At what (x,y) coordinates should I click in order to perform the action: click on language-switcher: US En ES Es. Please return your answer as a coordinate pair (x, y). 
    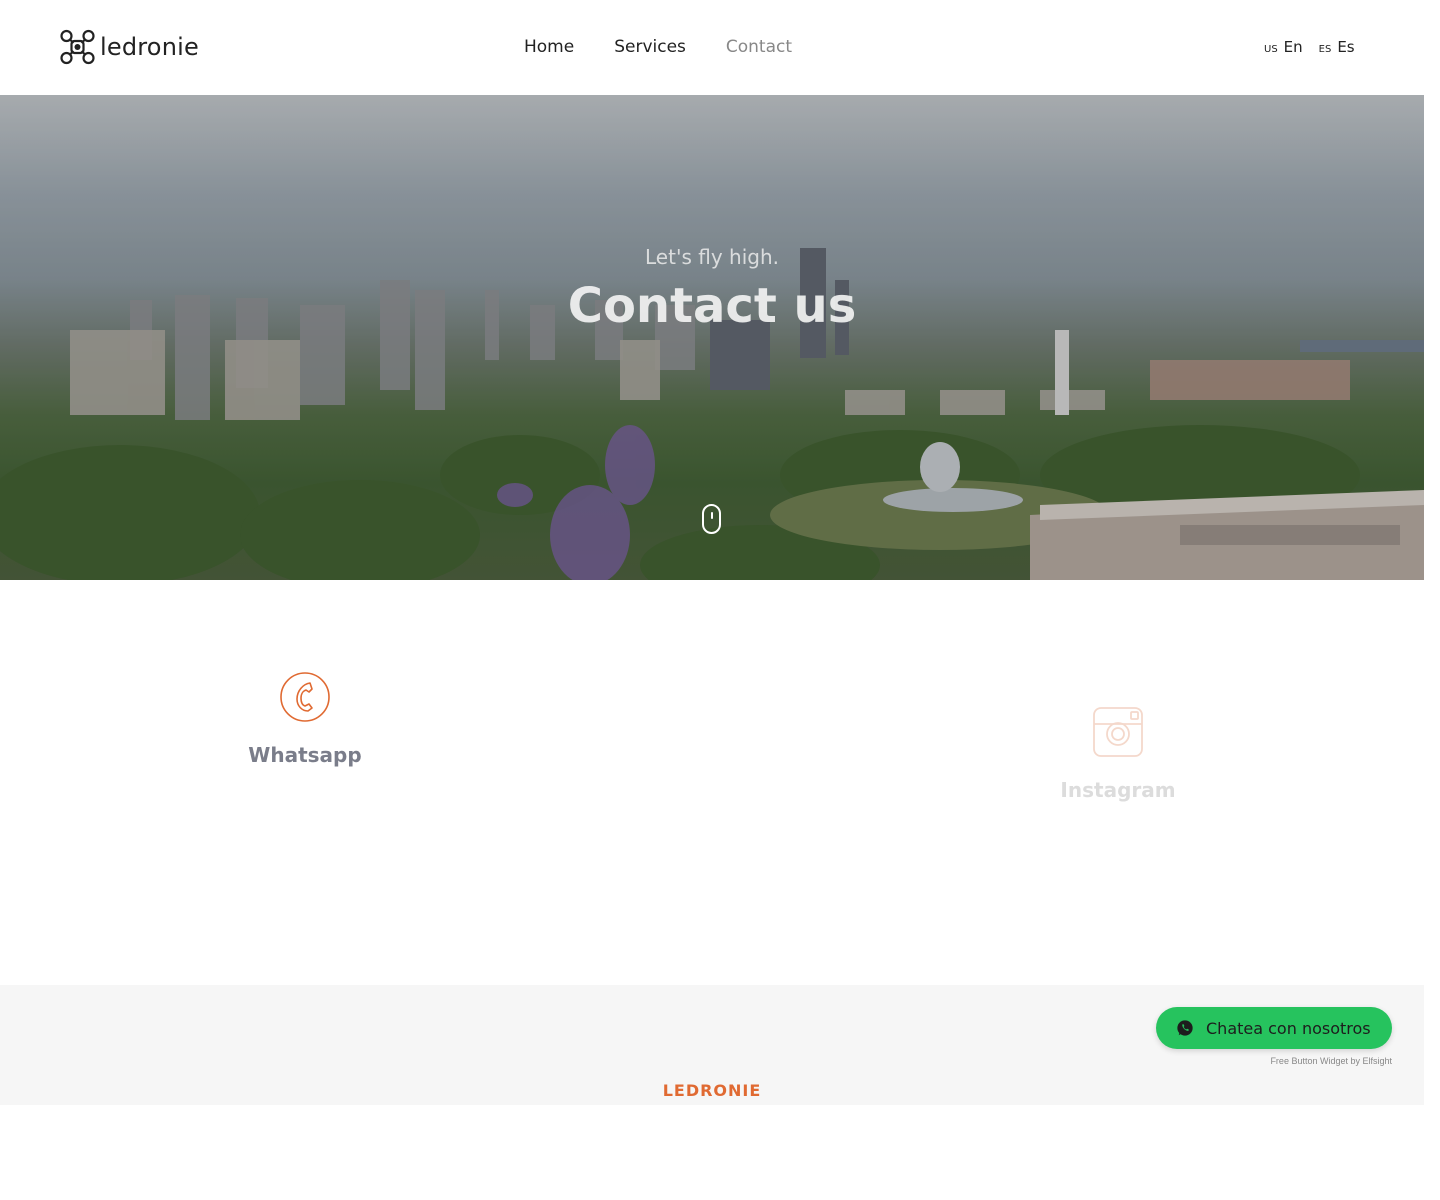
    Looking at the image, I should click on (1317, 47).